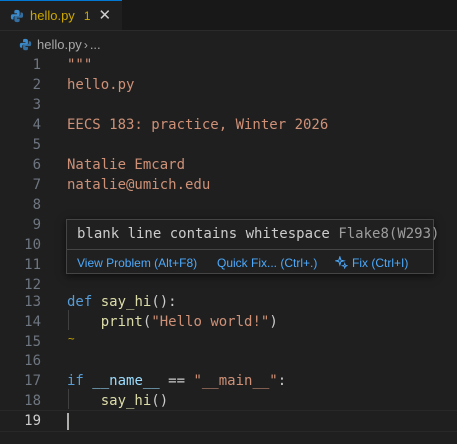  What do you see at coordinates (228, 165) in the screenshot?
I see `code-line: 6 Natalie Emcard` at bounding box center [228, 165].